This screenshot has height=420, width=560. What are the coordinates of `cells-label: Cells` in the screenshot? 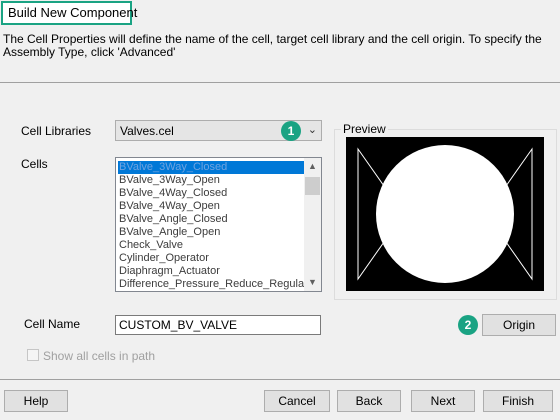 It's located at (34, 164).